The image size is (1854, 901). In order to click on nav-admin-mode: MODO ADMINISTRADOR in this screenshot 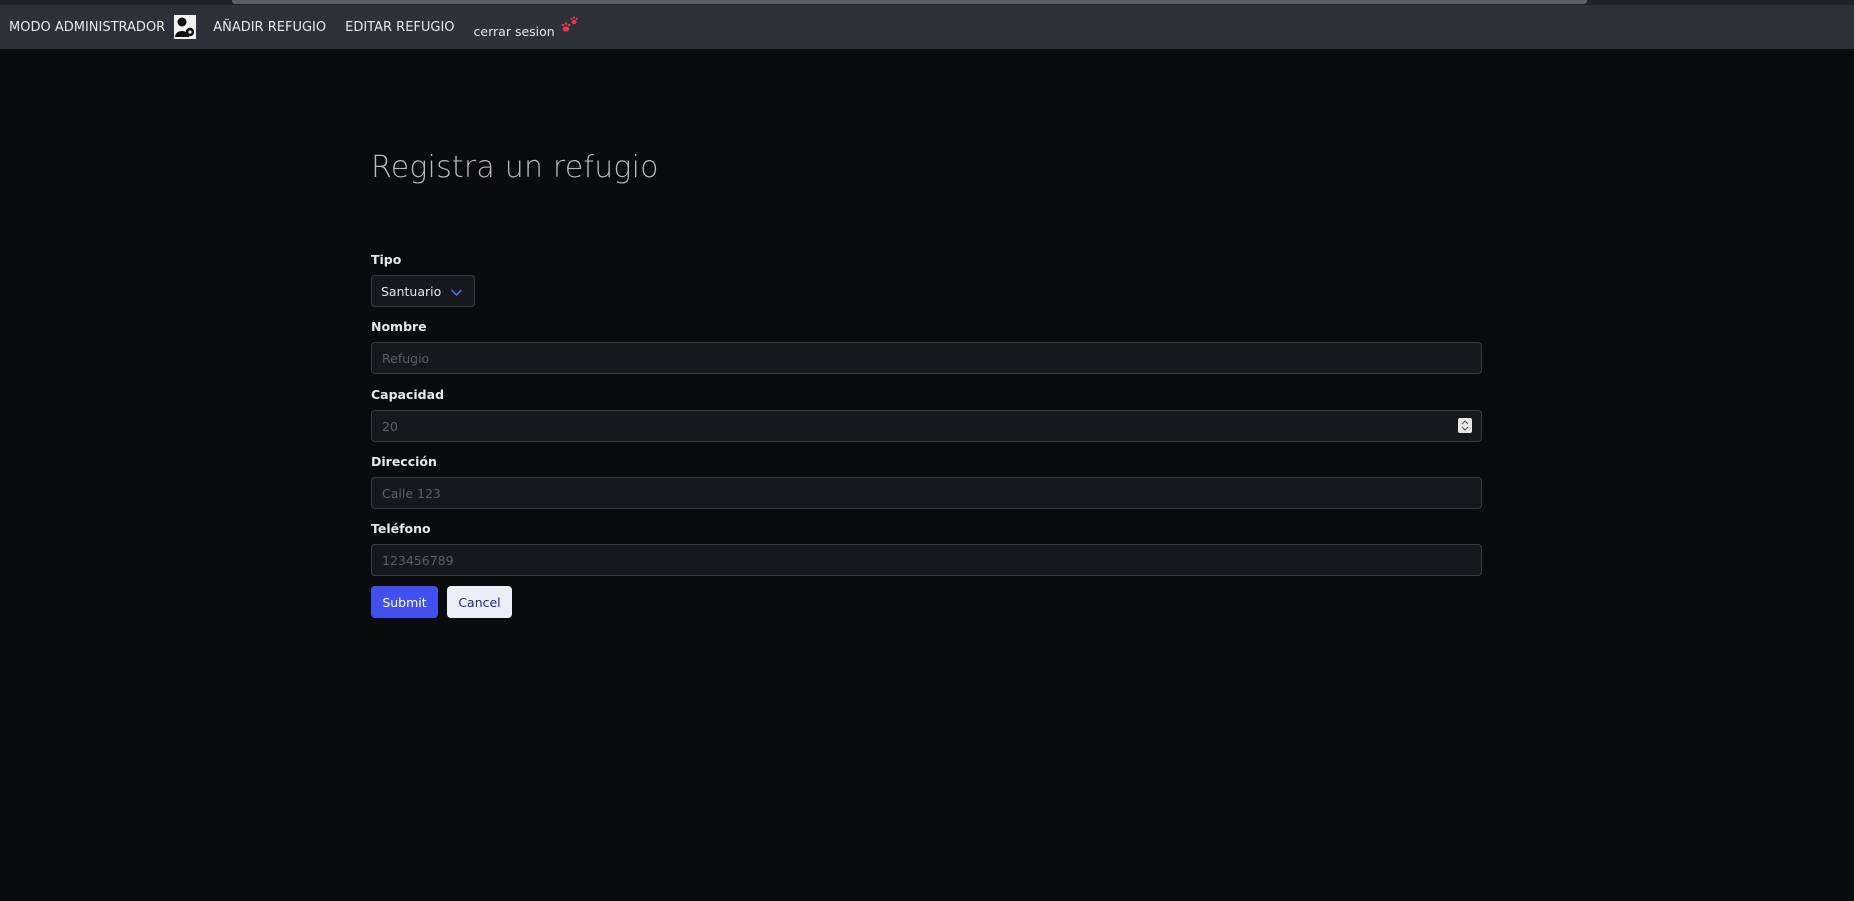, I will do `click(103, 27)`.